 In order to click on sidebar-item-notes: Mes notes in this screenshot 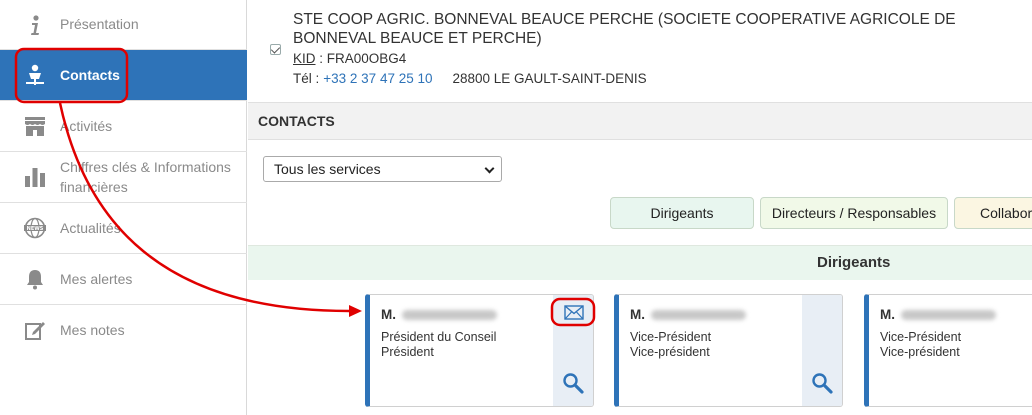, I will do `click(123, 330)`.